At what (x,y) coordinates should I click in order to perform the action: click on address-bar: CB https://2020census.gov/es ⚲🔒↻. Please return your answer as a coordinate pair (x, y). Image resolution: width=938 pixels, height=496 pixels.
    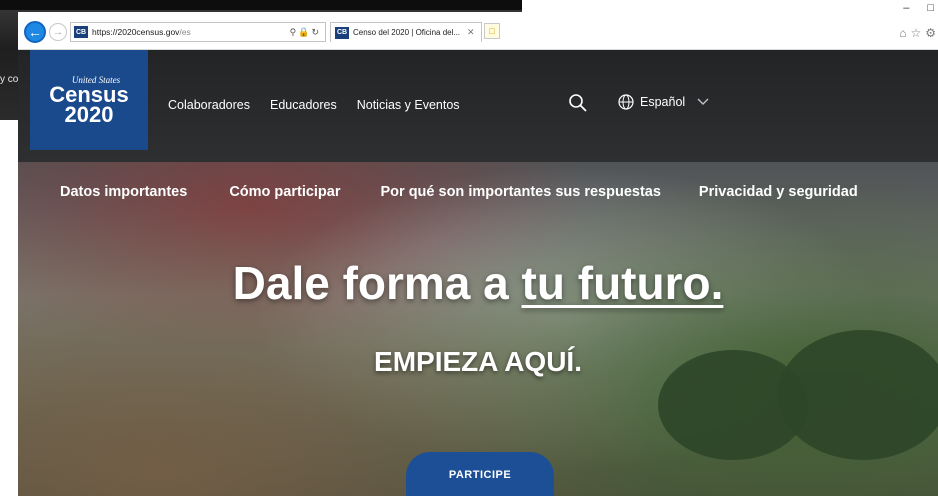
    Looking at the image, I should click on (198, 32).